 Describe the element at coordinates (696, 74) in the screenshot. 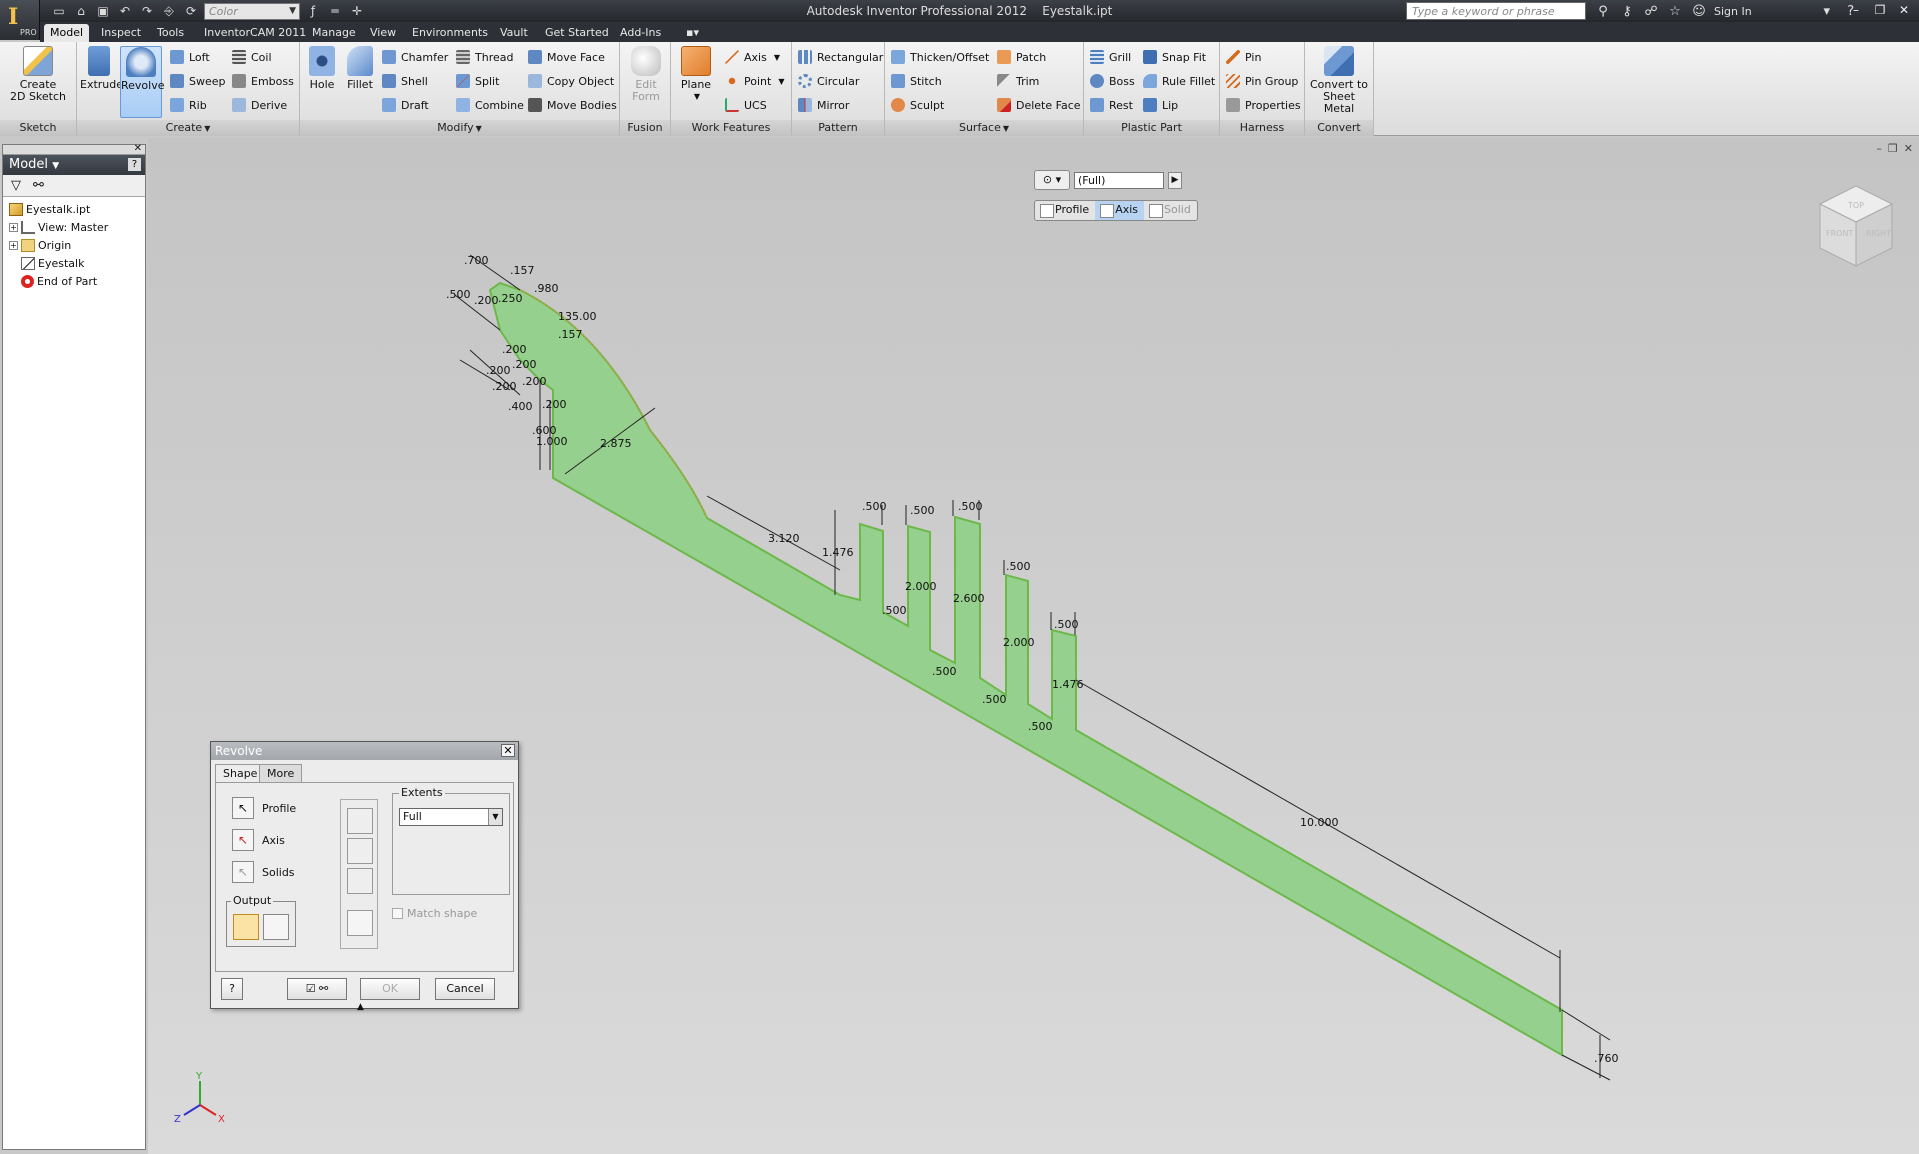

I see `plane-button: Plane ▼` at that location.